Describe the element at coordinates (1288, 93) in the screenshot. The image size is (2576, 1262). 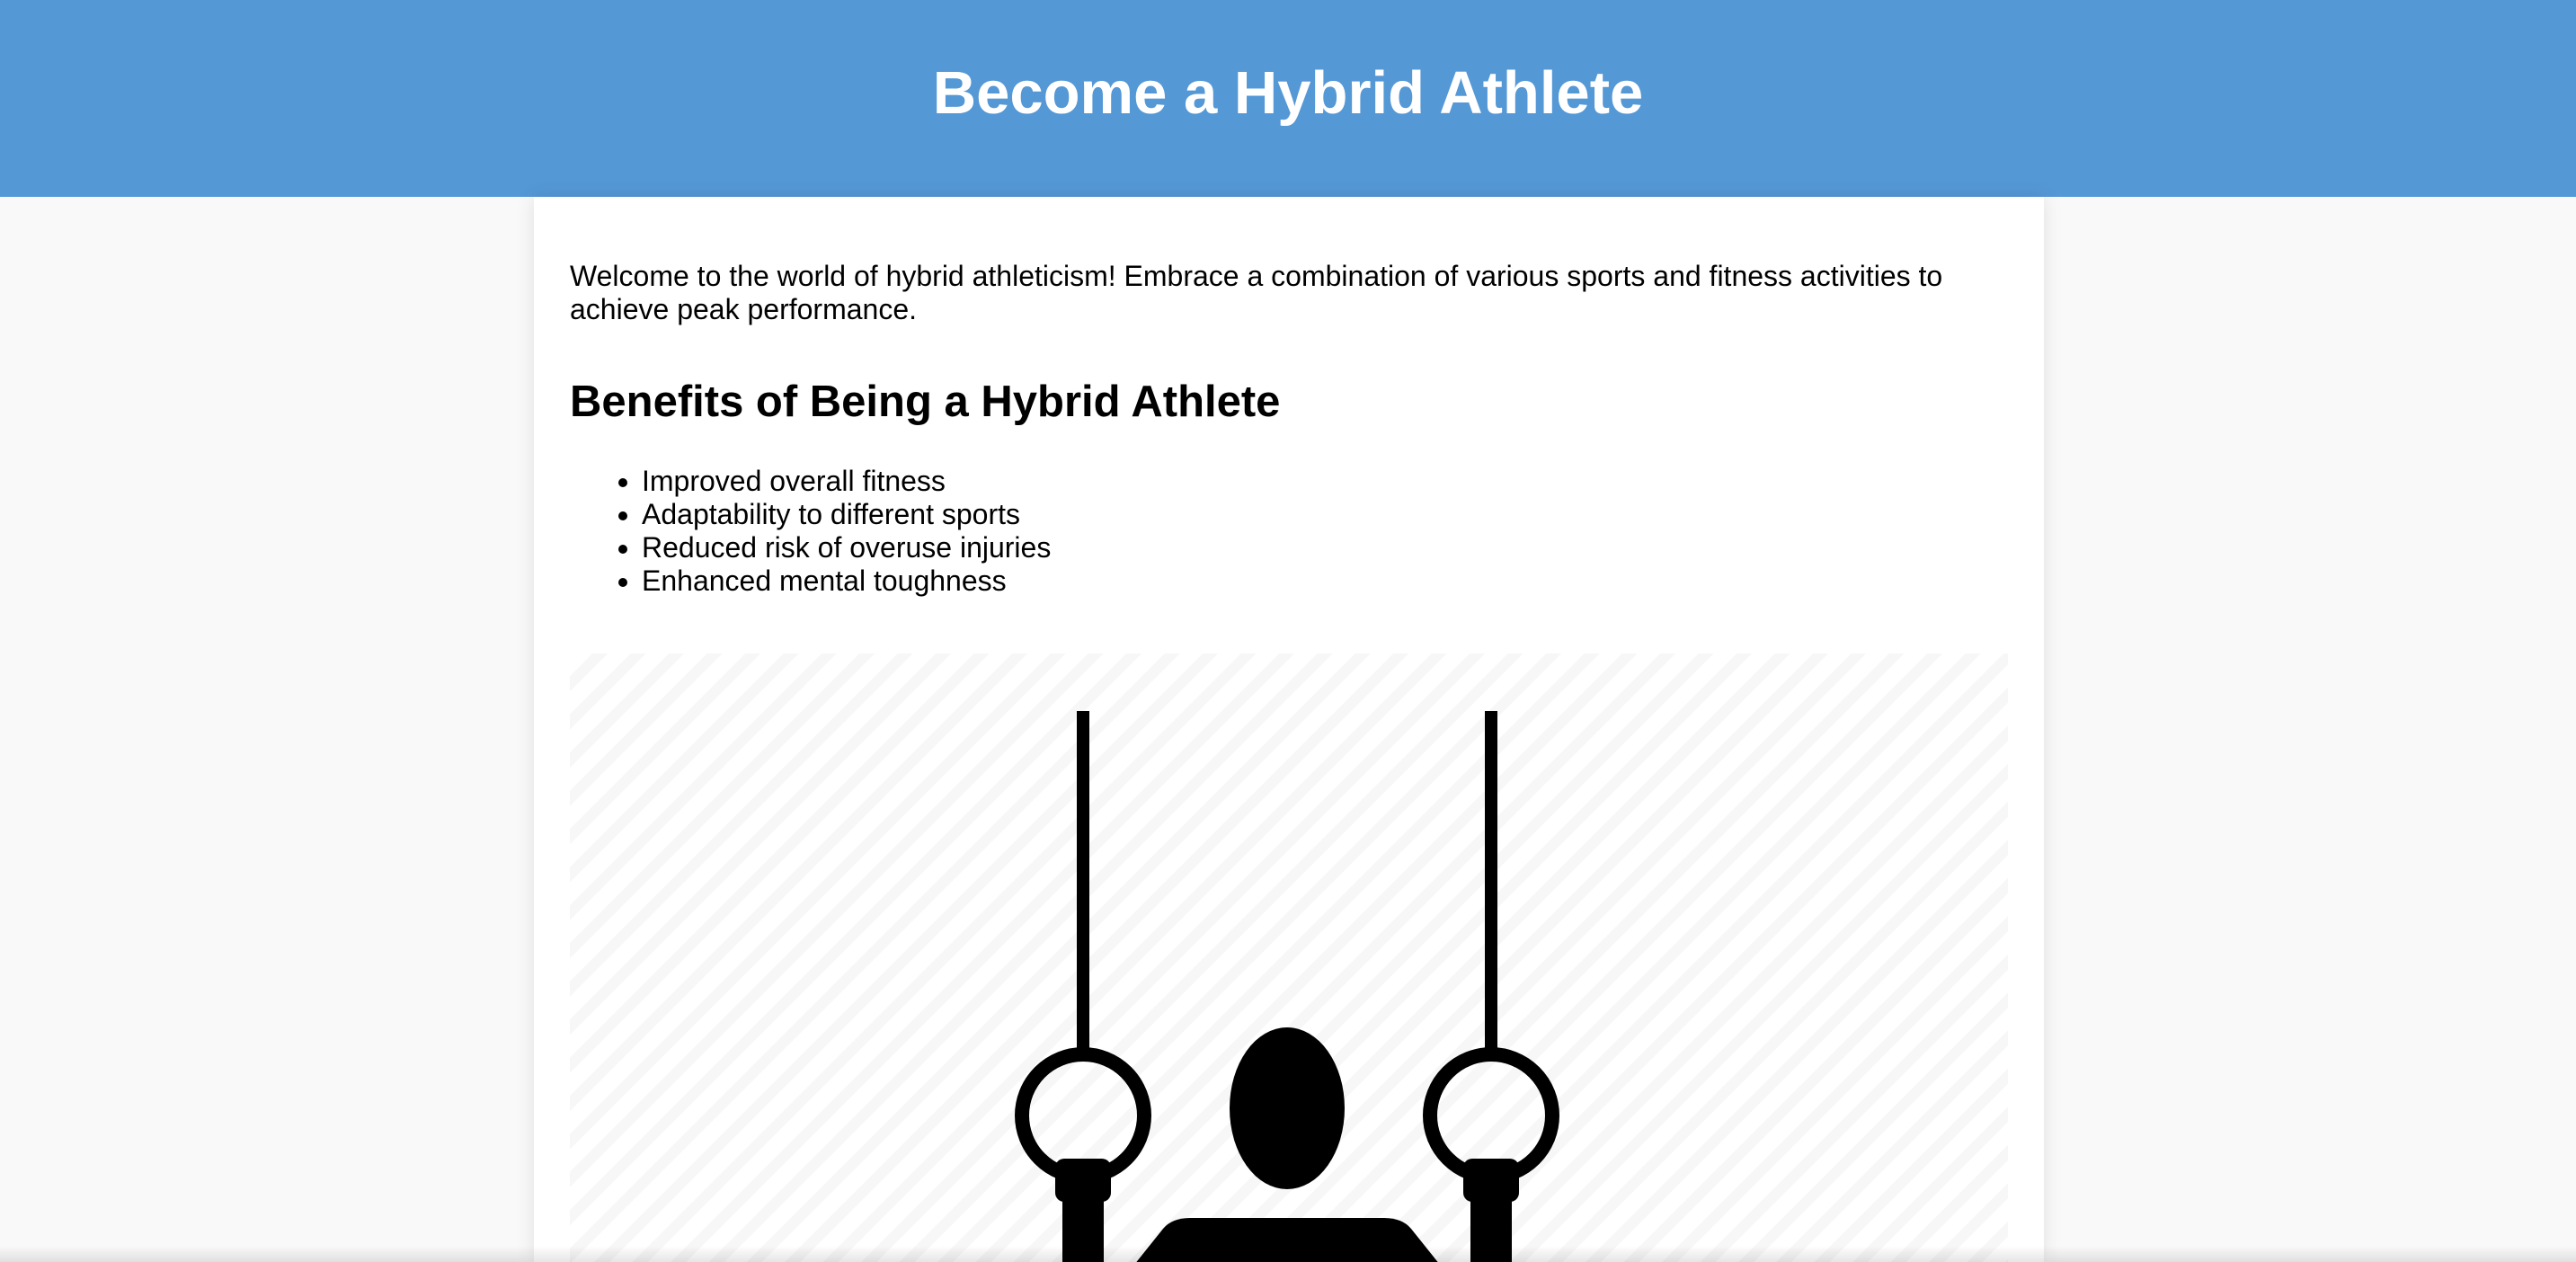
I see `page-title: Become a Hybrid Athlete` at that location.